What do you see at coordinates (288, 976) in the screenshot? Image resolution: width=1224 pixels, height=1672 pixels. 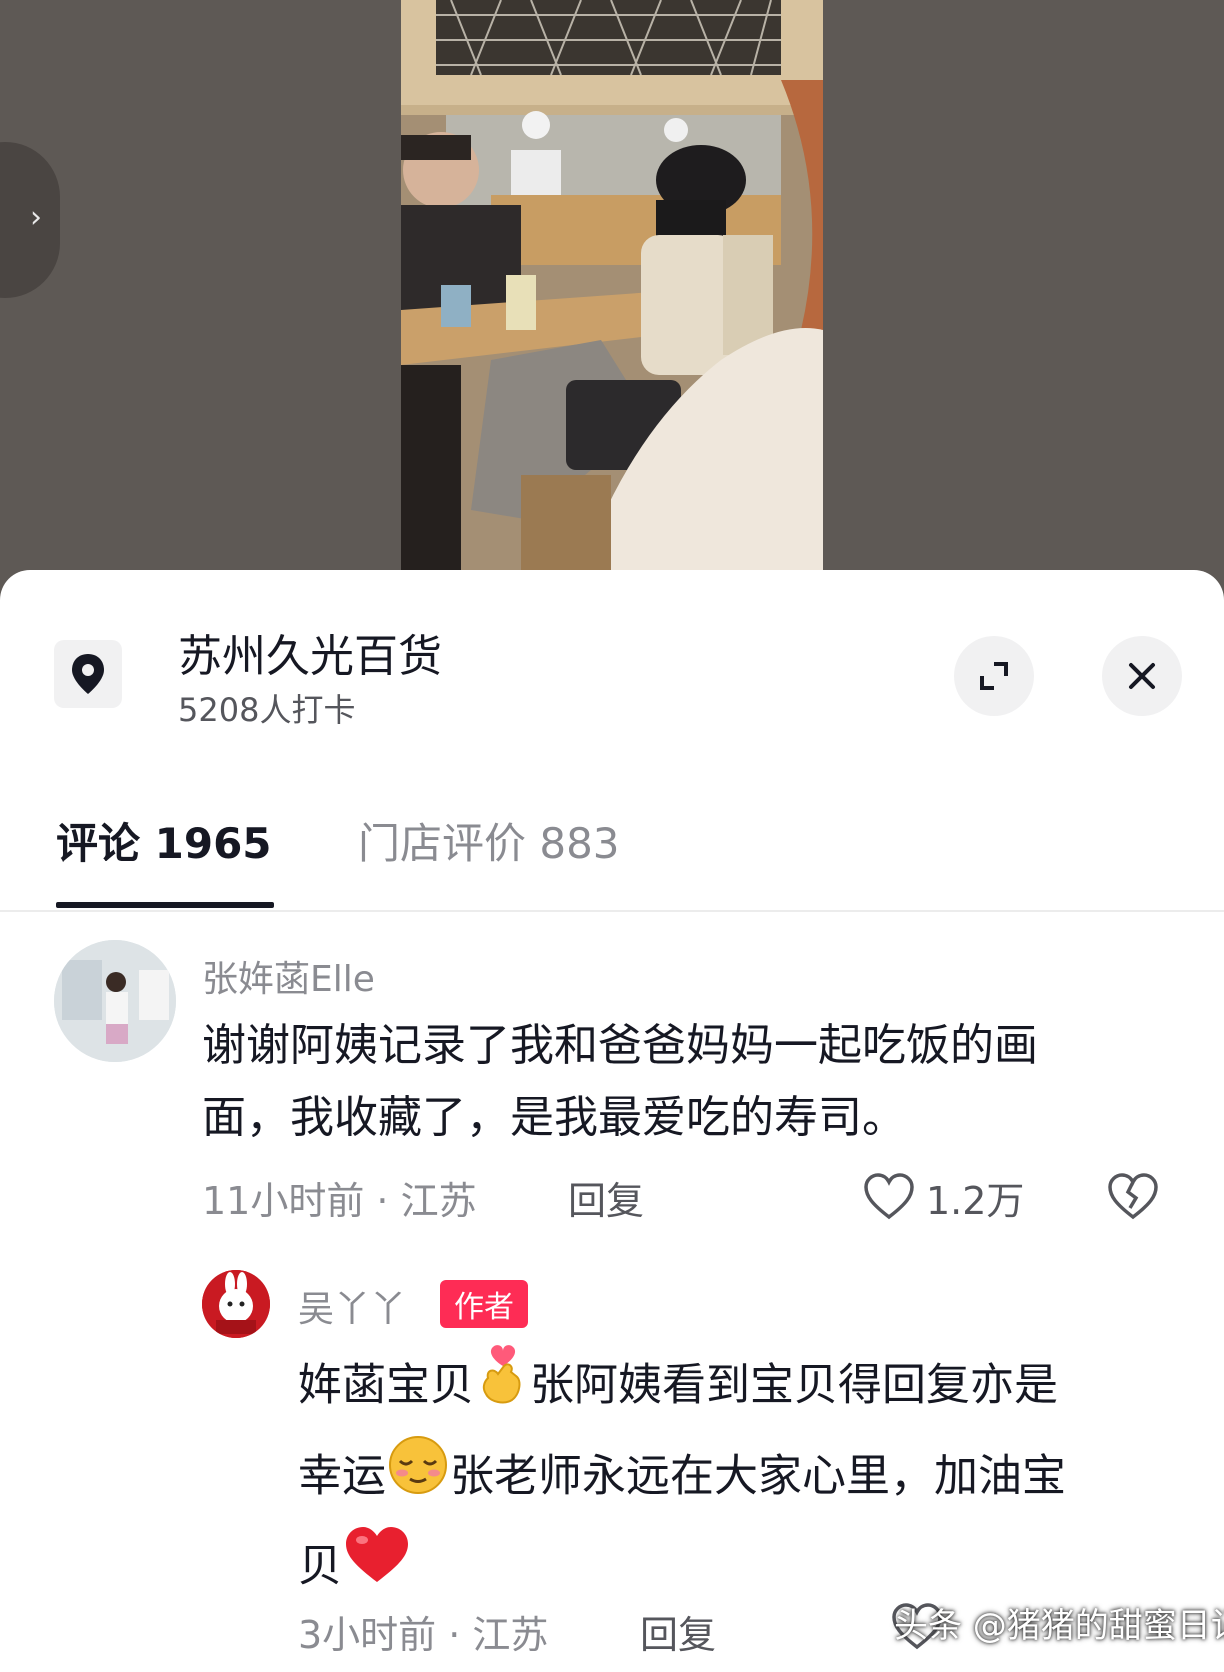 I see `comment-username: 张姩菡Elle` at bounding box center [288, 976].